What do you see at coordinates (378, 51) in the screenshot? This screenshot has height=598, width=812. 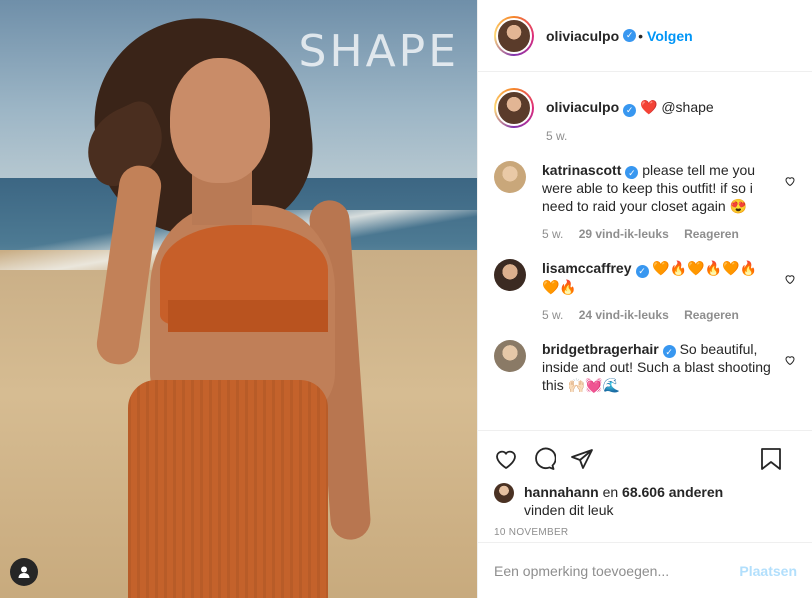 I see `magazine-logo: SHAPE` at bounding box center [378, 51].